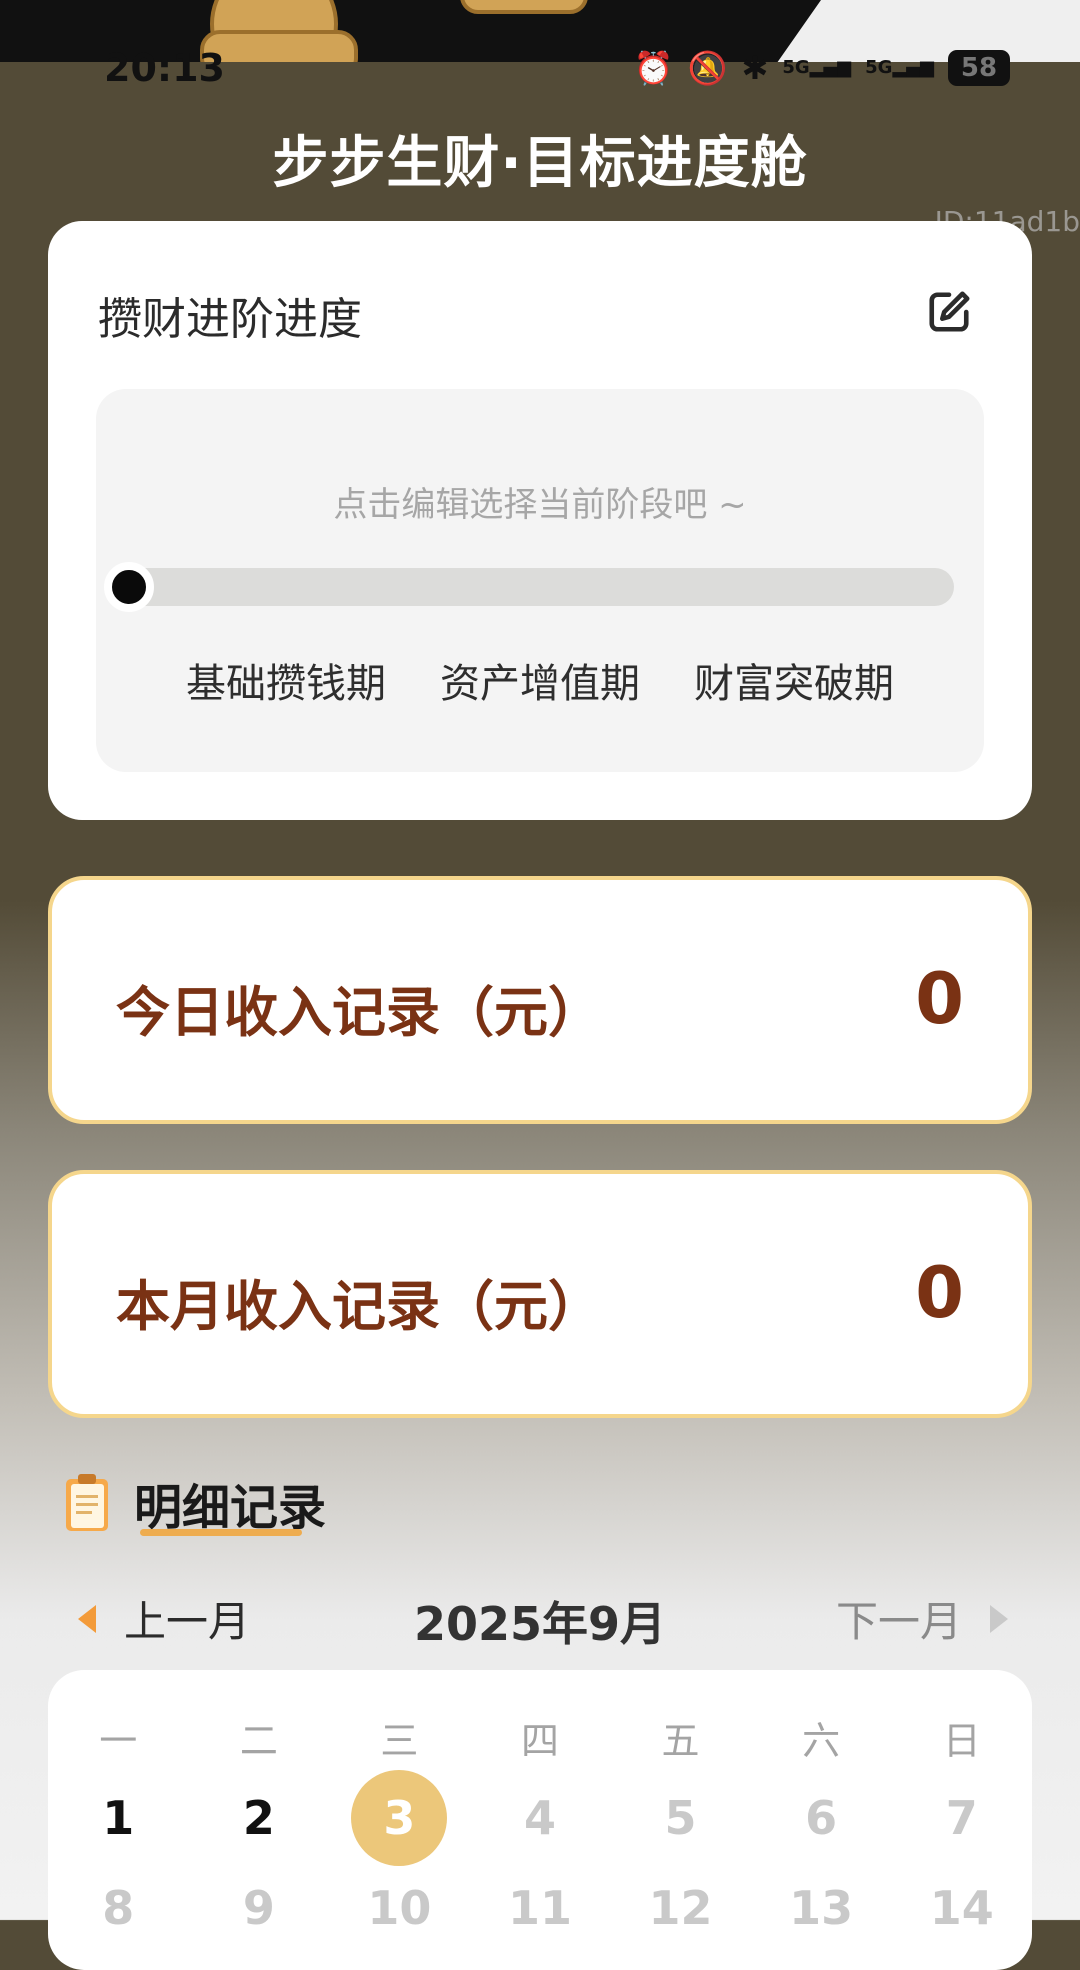 The image size is (1080, 1970). I want to click on calendar-day: 14, so click(962, 1908).